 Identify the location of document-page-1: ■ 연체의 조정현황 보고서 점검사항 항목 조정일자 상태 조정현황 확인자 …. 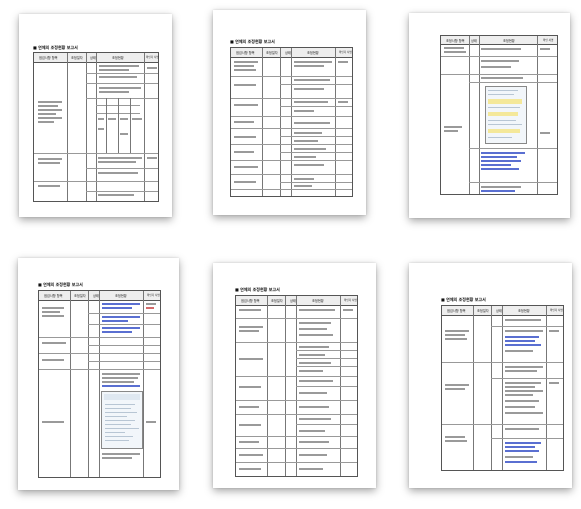
(95, 115).